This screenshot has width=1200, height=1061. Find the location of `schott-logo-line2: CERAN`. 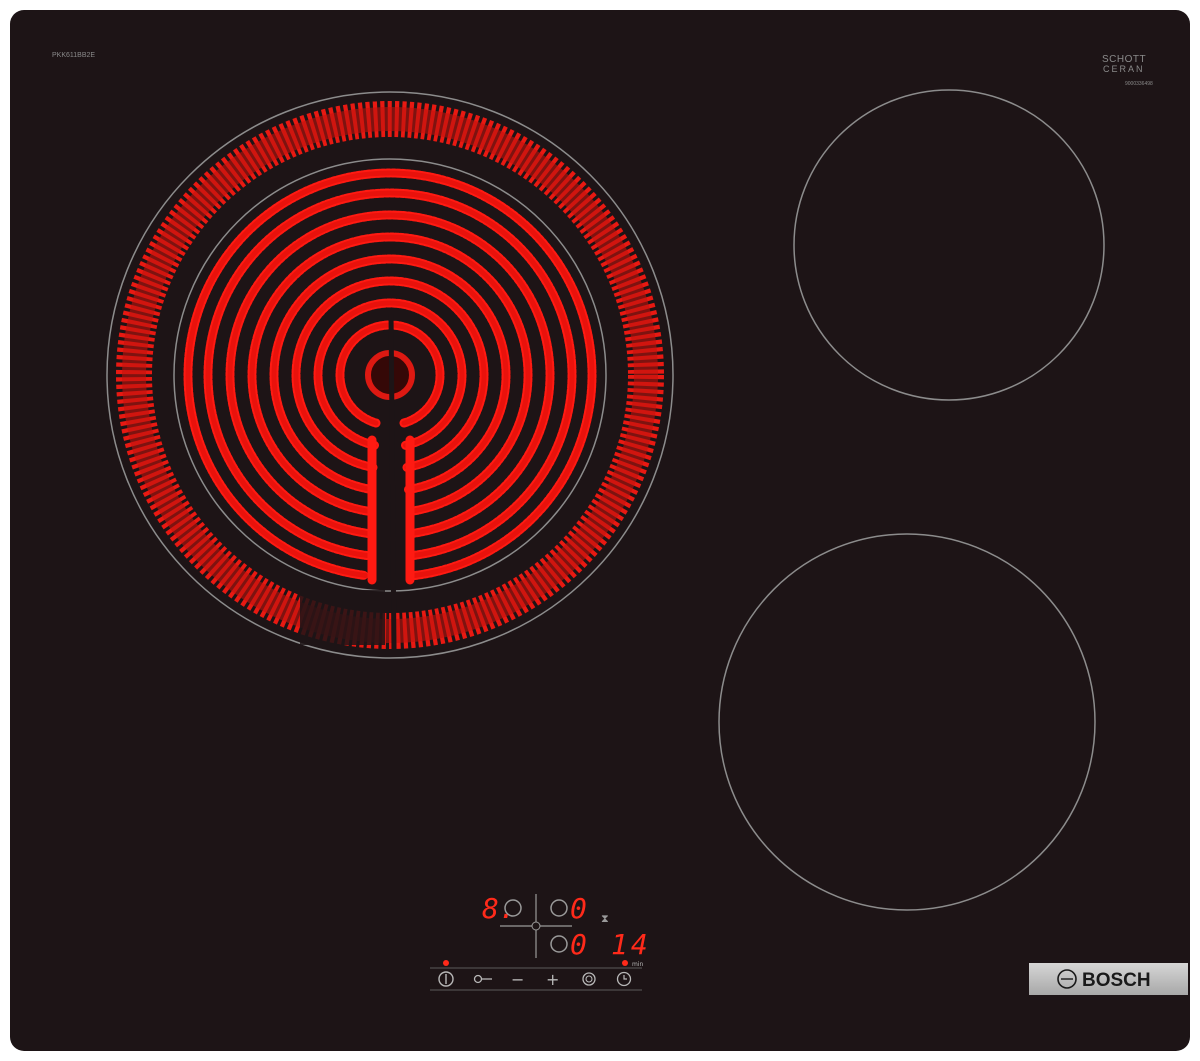

schott-logo-line2: CERAN is located at coordinates (1124, 69).